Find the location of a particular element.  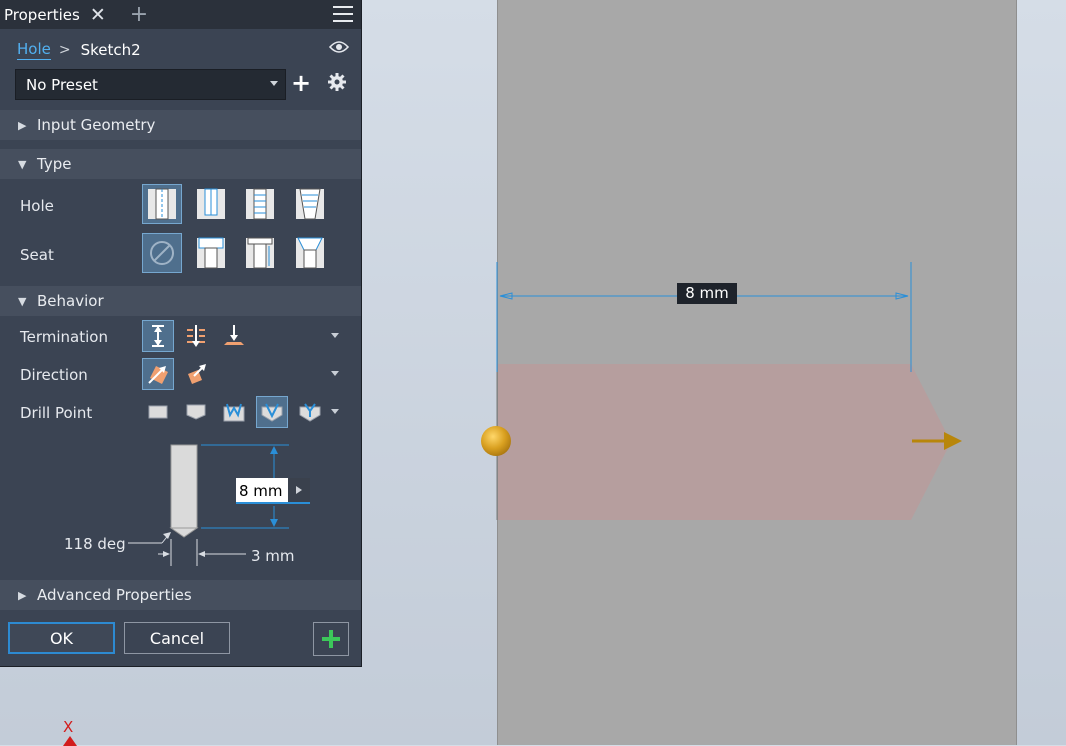

distance-icon is located at coordinates (158, 336).